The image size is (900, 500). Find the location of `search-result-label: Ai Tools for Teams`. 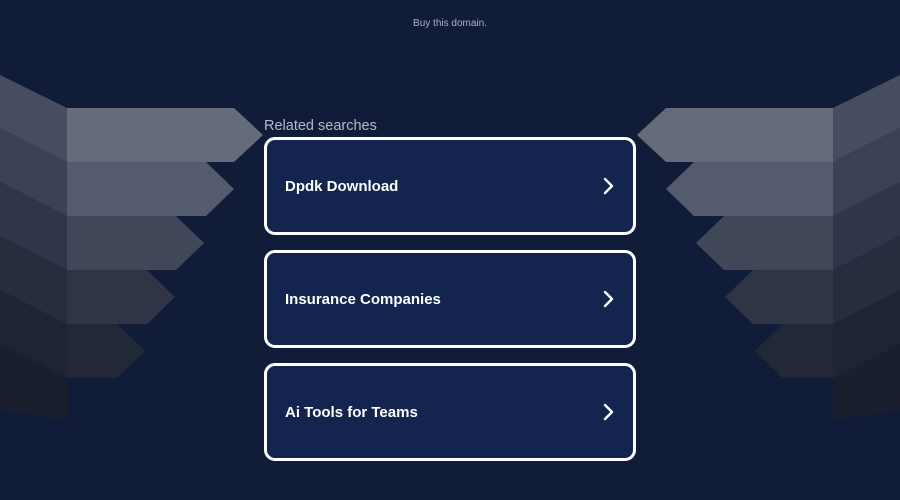

search-result-label: Ai Tools for Teams is located at coordinates (351, 412).